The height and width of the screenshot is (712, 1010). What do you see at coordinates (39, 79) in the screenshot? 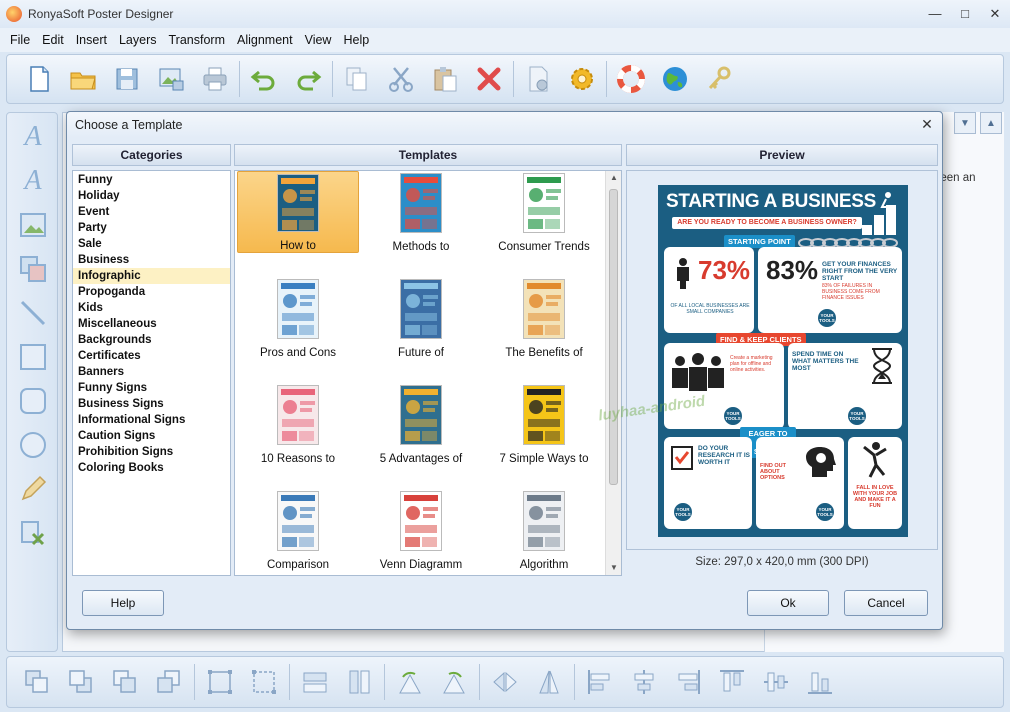
I see `new-button` at bounding box center [39, 79].